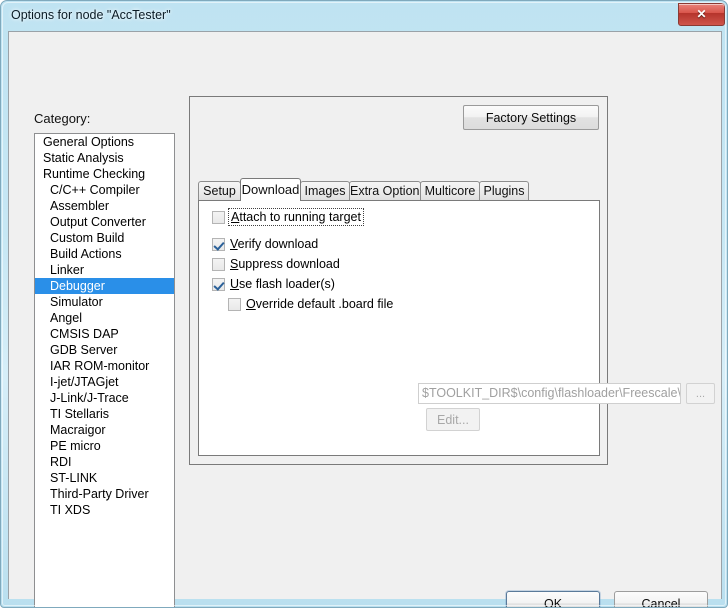 The width and height of the screenshot is (728, 608). I want to click on checkbox-row-suppress-download: Suppress download, so click(276, 264).